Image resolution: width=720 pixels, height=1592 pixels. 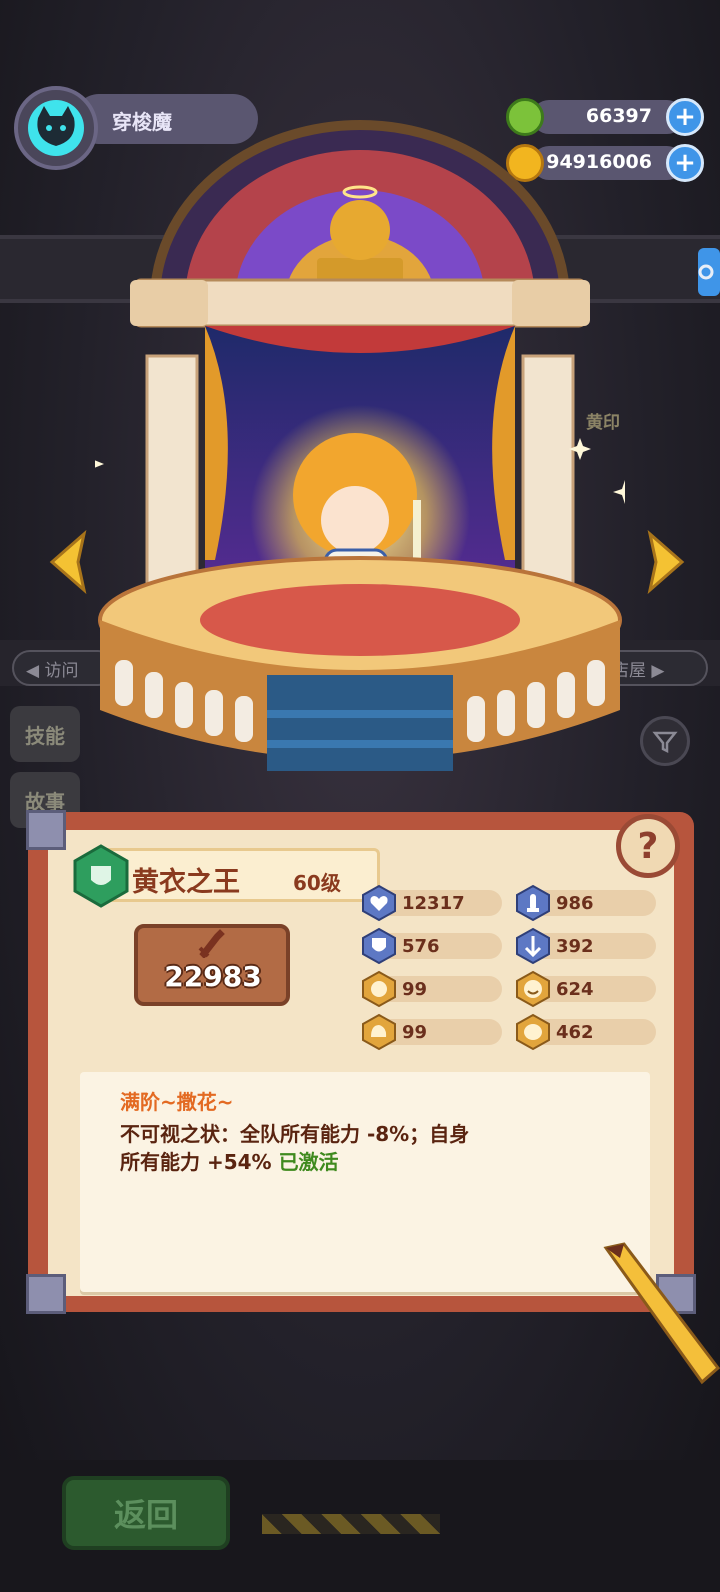 I want to click on cat-face-icon, so click(x=56, y=126).